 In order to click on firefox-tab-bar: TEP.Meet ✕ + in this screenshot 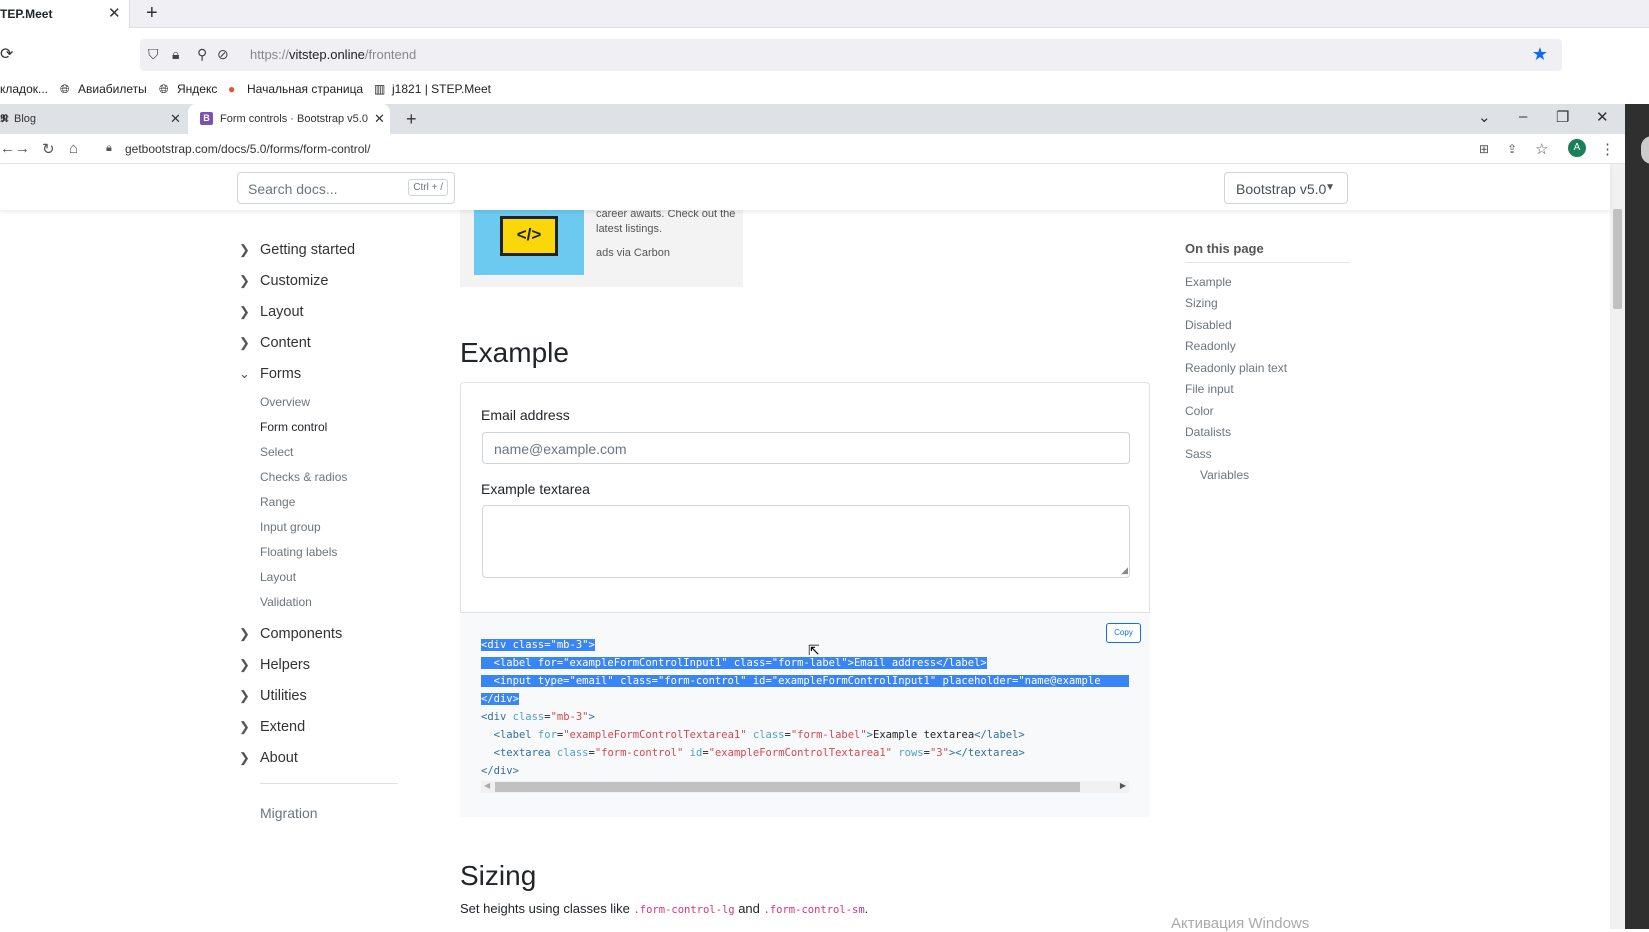, I will do `click(824, 14)`.